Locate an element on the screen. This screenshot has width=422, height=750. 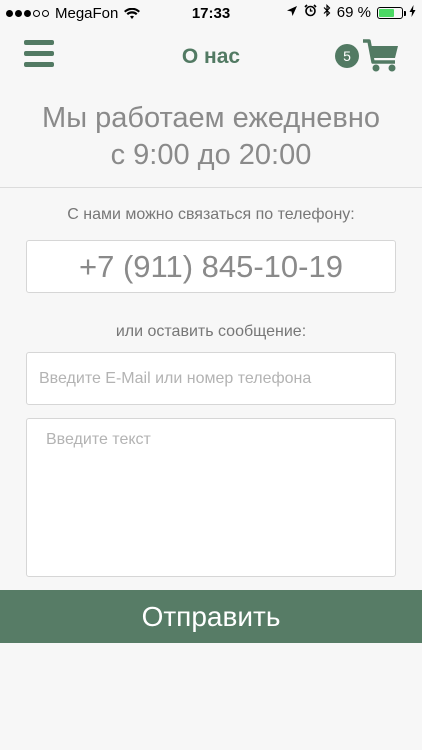
divider is located at coordinates (211, 187).